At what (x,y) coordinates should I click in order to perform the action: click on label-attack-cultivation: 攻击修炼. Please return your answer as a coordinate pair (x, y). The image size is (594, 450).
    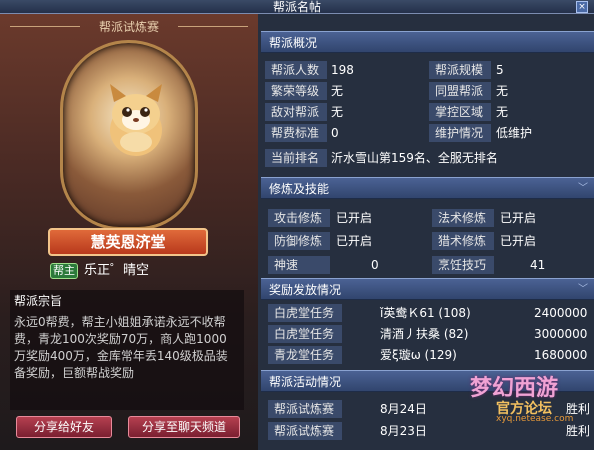
    Looking at the image, I should click on (299, 218).